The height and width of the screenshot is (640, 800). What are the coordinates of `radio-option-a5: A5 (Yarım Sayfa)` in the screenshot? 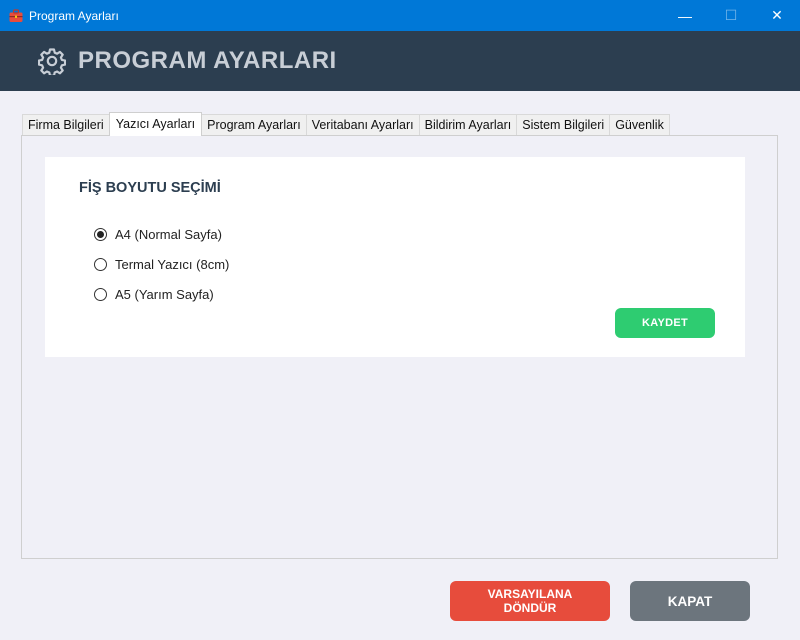 It's located at (154, 294).